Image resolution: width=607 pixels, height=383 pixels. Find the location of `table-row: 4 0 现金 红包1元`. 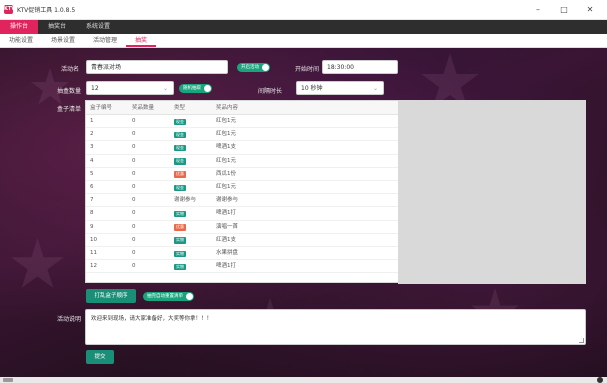

table-row: 4 0 现金 红包1元 is located at coordinates (242, 161).